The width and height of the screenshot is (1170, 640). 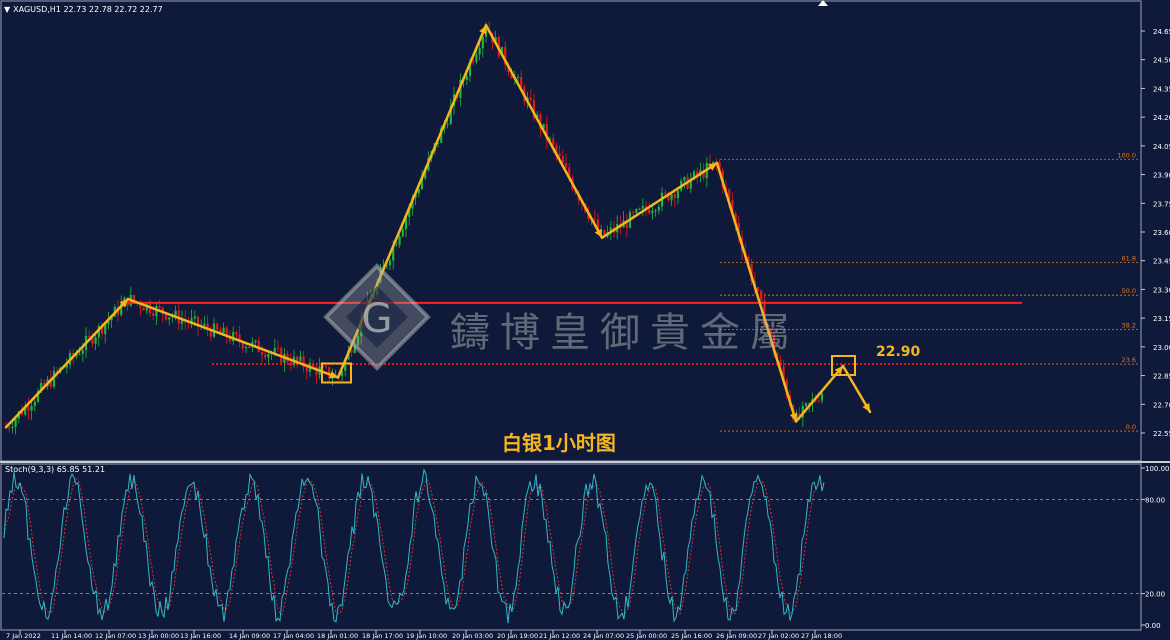 What do you see at coordinates (1161, 262) in the screenshot?
I see `price-tick-label: 23.45` at bounding box center [1161, 262].